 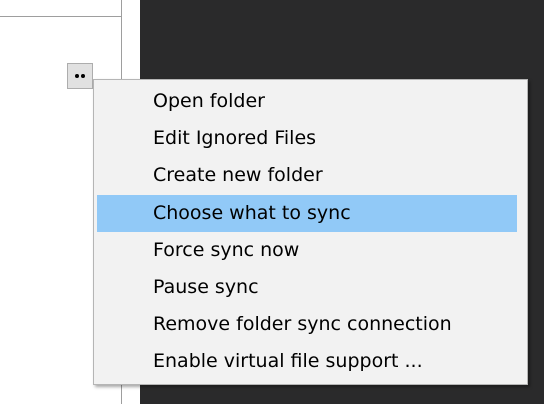 I want to click on menu-item-open-folder: Open folder, so click(x=307, y=101).